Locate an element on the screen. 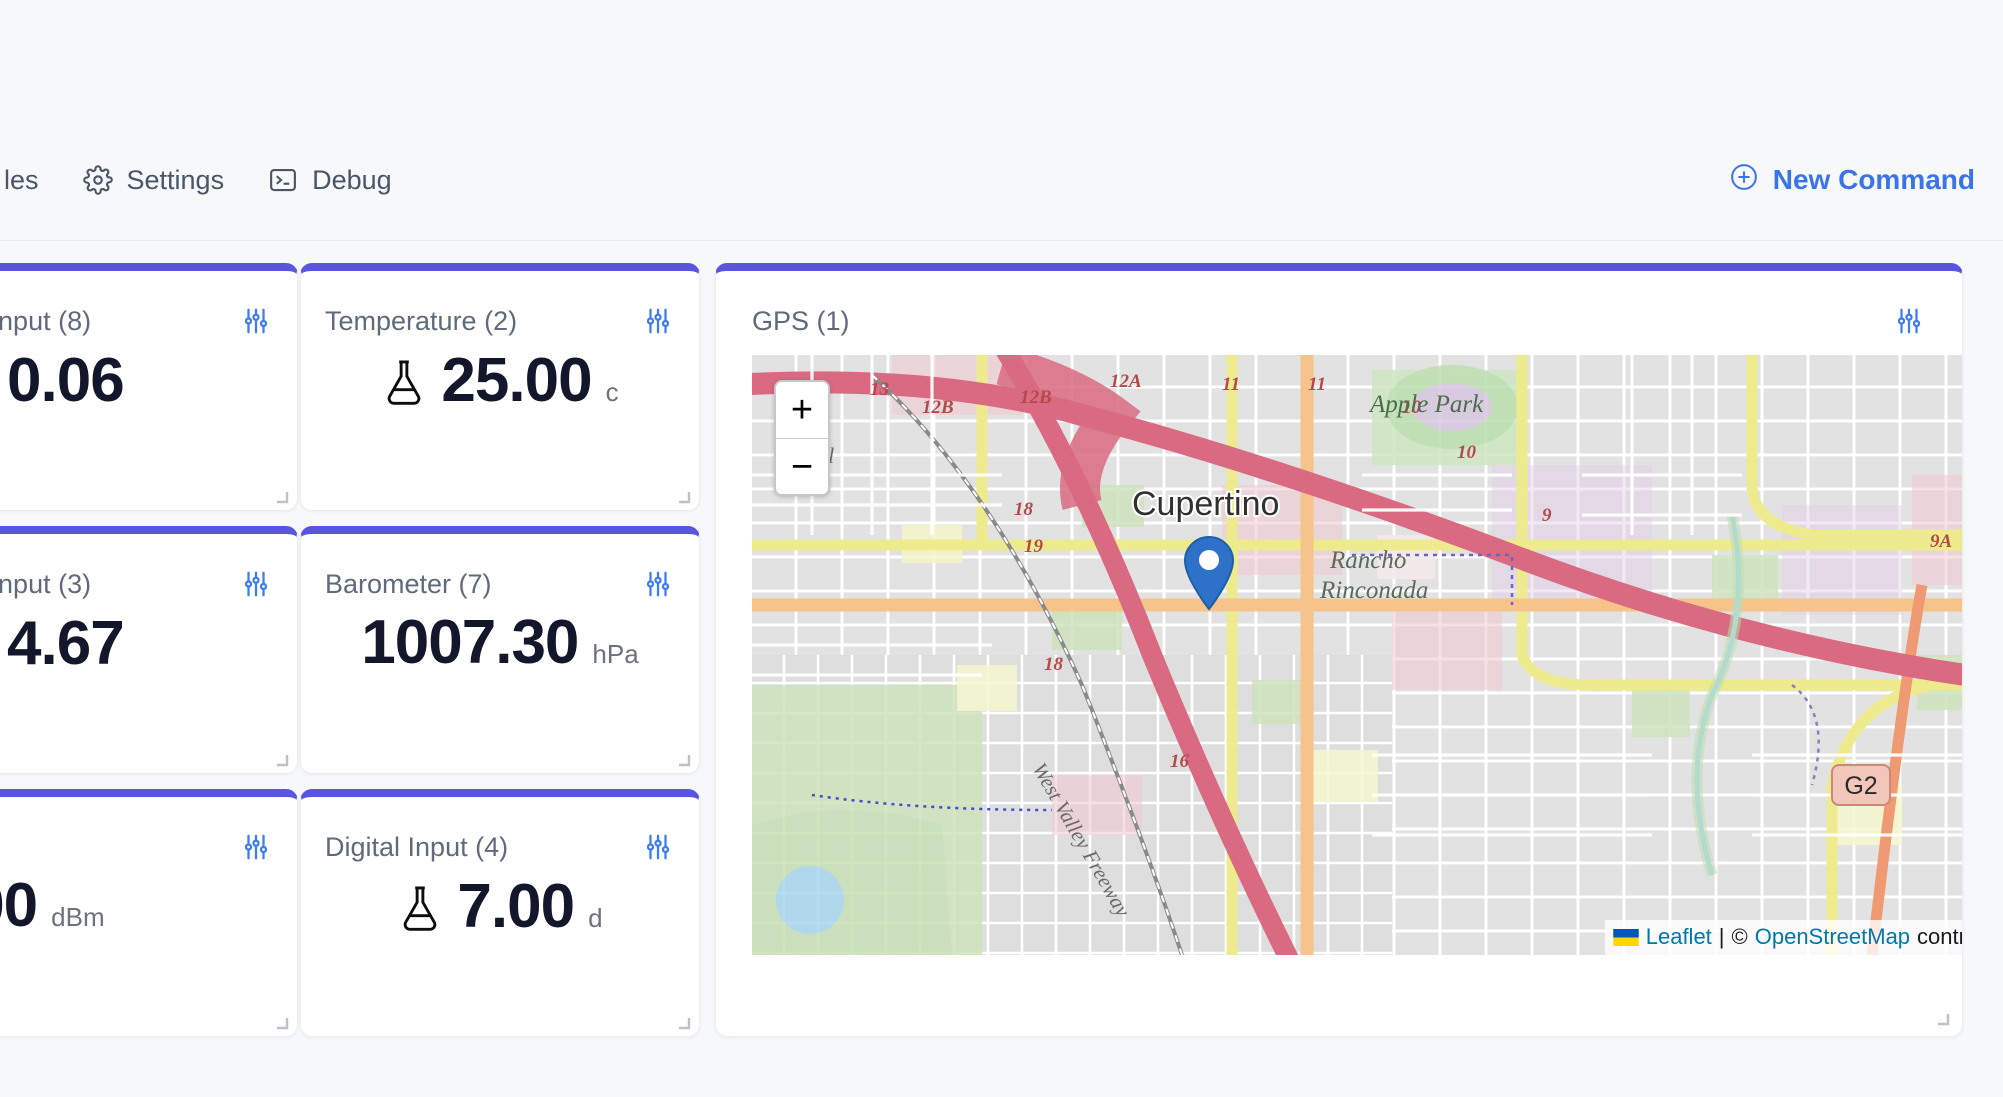 Image resolution: width=2003 pixels, height=1097 pixels. widget-value: 7.00 is located at coordinates (516, 906).